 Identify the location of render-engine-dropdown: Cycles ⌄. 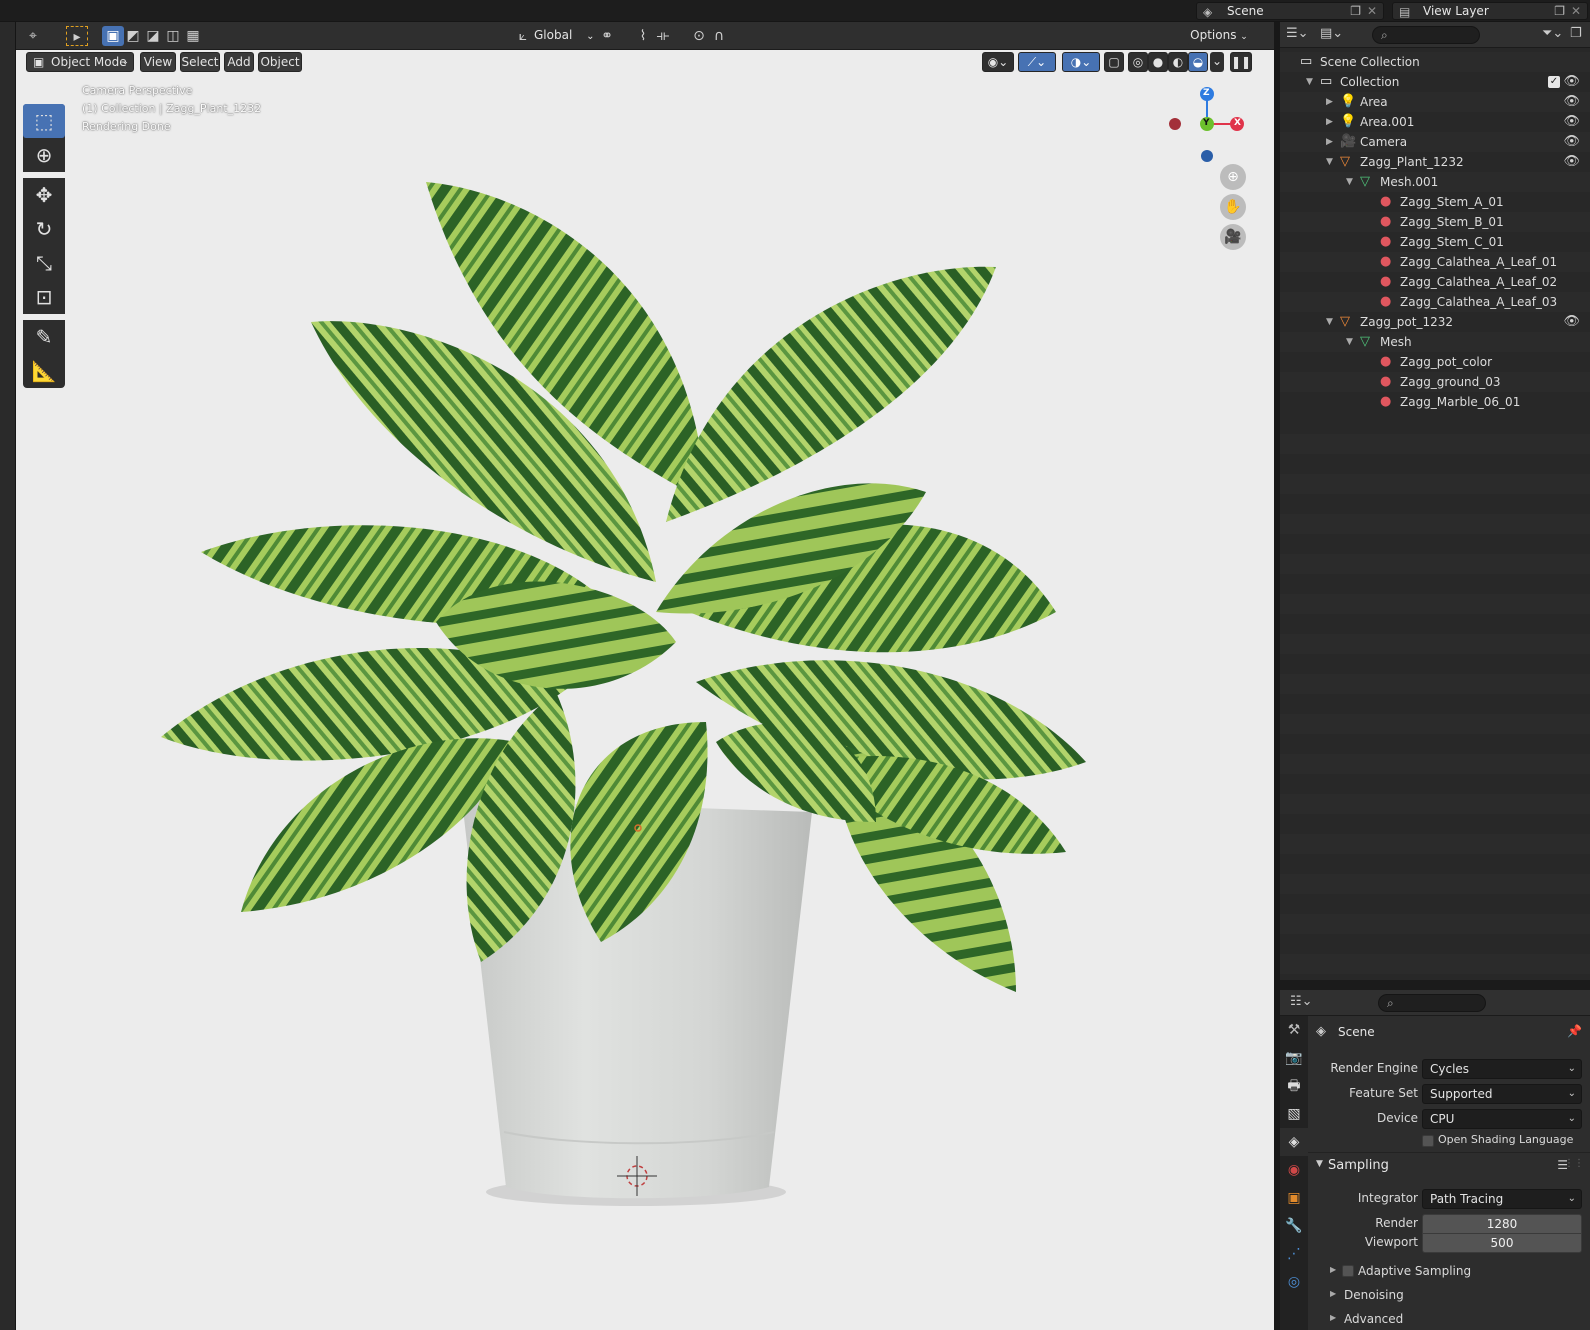
(1502, 1069).